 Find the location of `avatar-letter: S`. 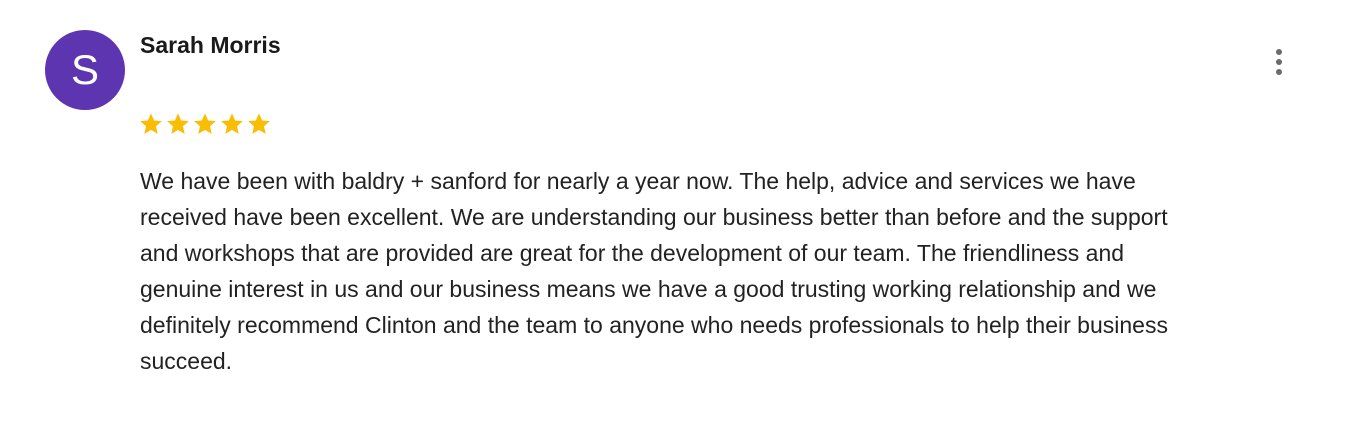

avatar-letter: S is located at coordinates (84, 69).